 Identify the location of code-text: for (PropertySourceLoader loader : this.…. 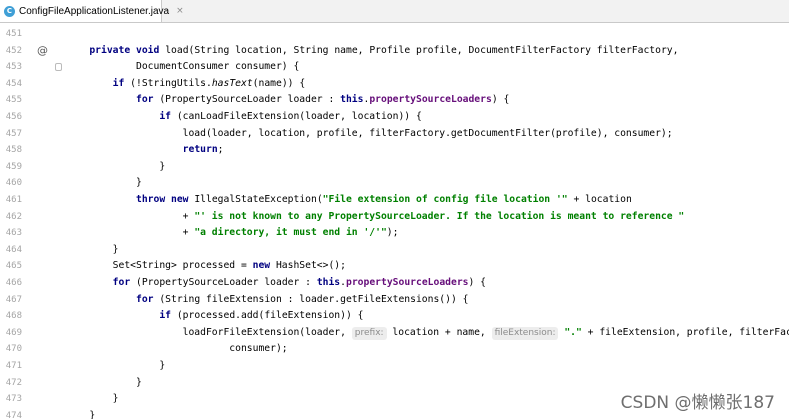
(276, 283).